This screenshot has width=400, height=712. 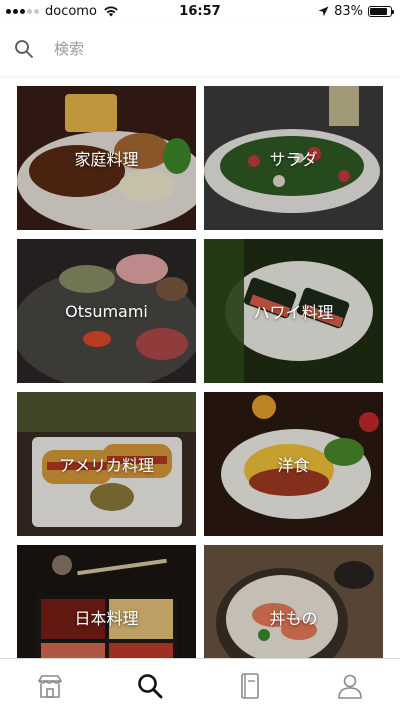 I want to click on signal-strength-icon, so click(x=22, y=11).